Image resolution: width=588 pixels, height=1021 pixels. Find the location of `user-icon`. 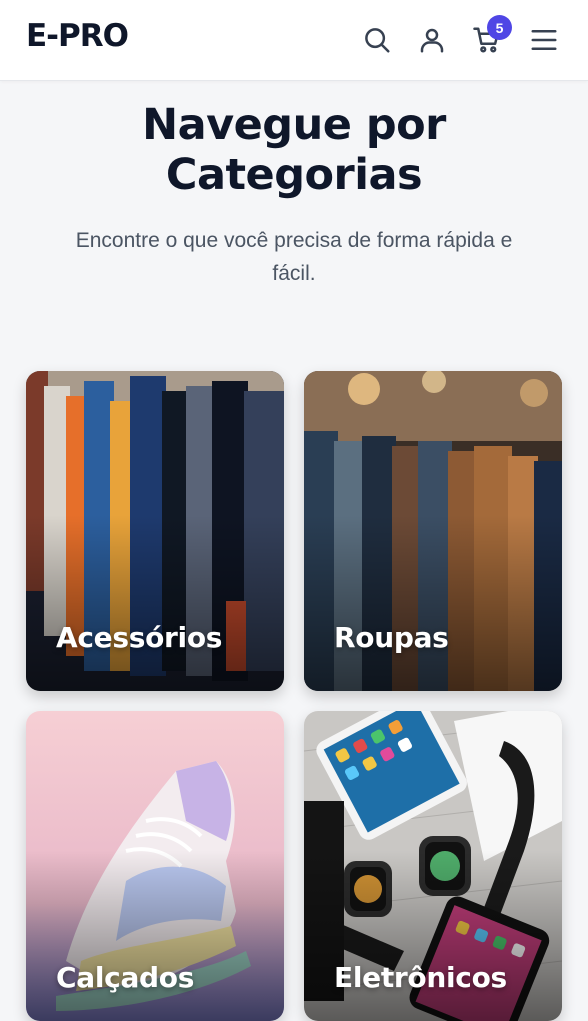

user-icon is located at coordinates (432, 40).